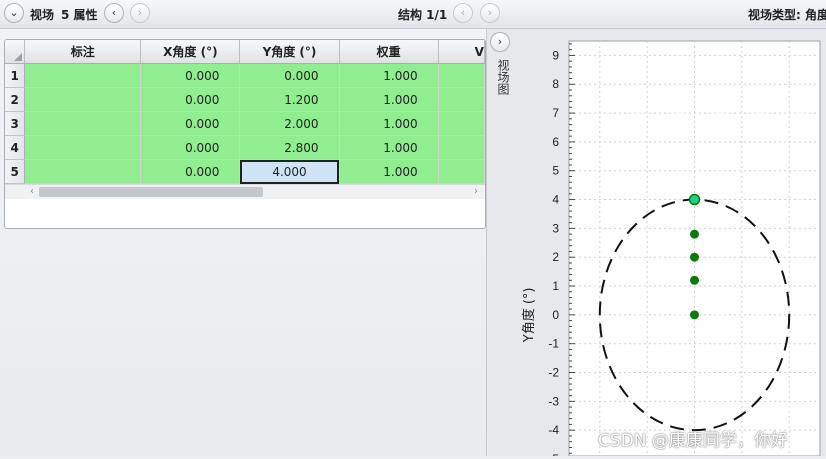  I want to click on column-header-x-angle: X角度 (°), so click(190, 52).